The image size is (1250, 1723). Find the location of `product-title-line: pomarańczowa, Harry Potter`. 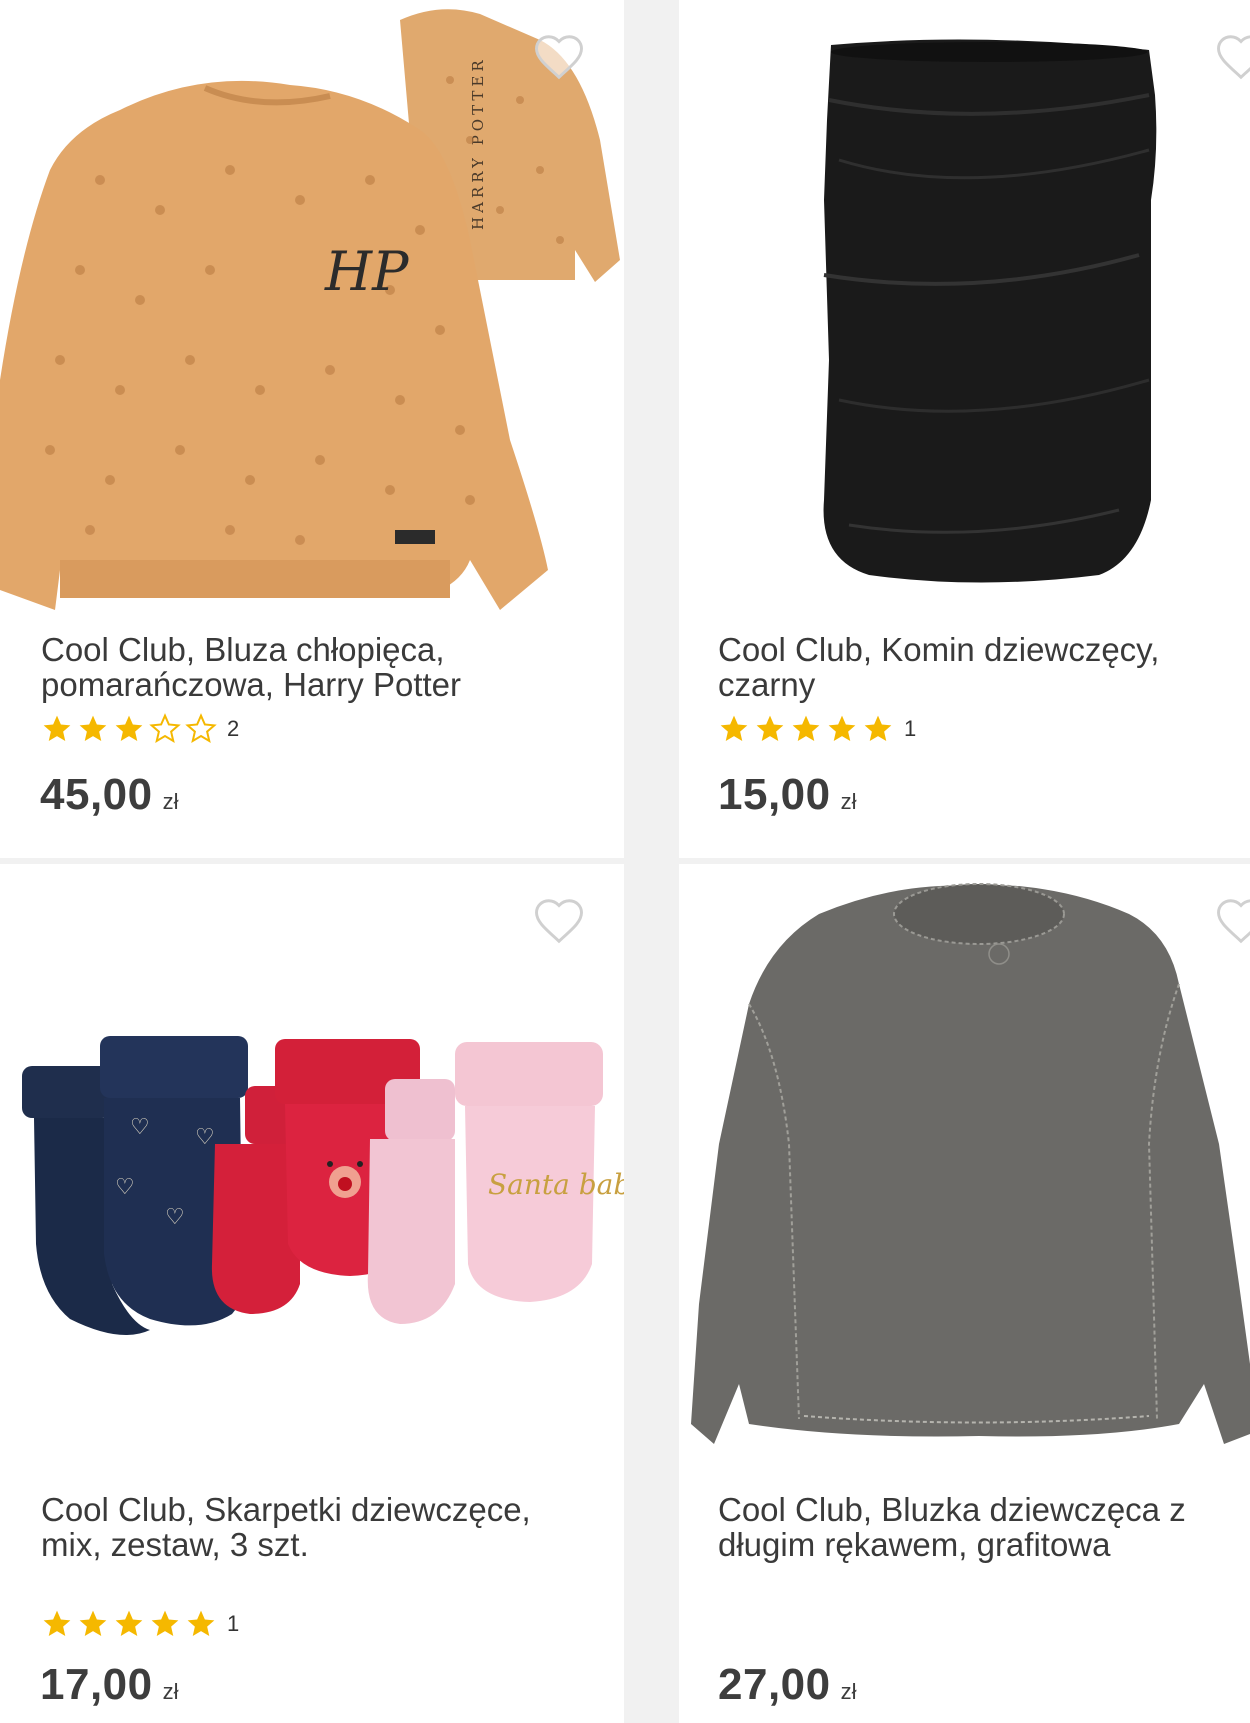

product-title-line: pomarańczowa, Harry Potter is located at coordinates (251, 684).